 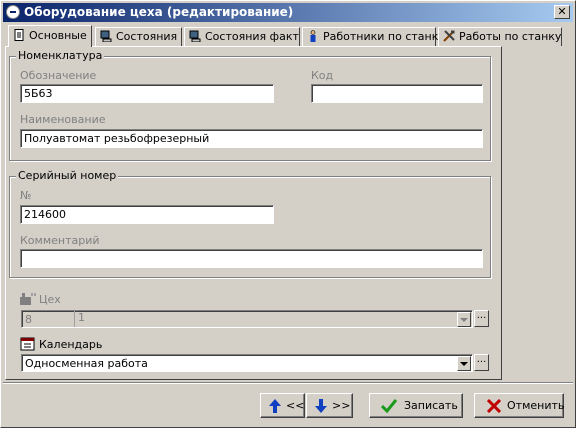 I want to click on calendar-select: Односменная работа, so click(x=247, y=363).